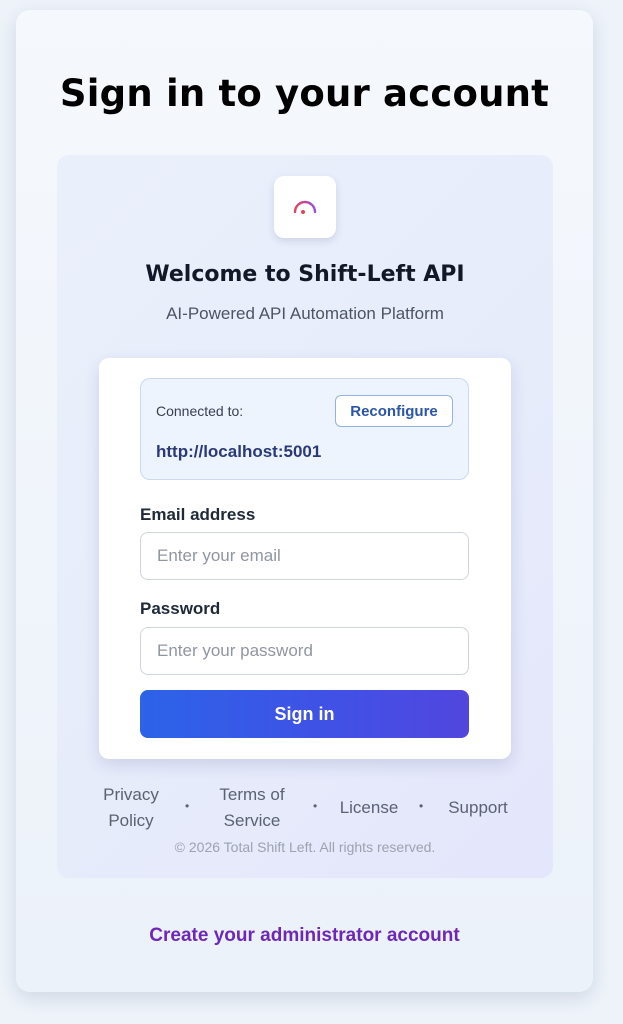 This screenshot has height=1024, width=623. I want to click on privacy-policy-link: Privacy Policy, so click(131, 808).